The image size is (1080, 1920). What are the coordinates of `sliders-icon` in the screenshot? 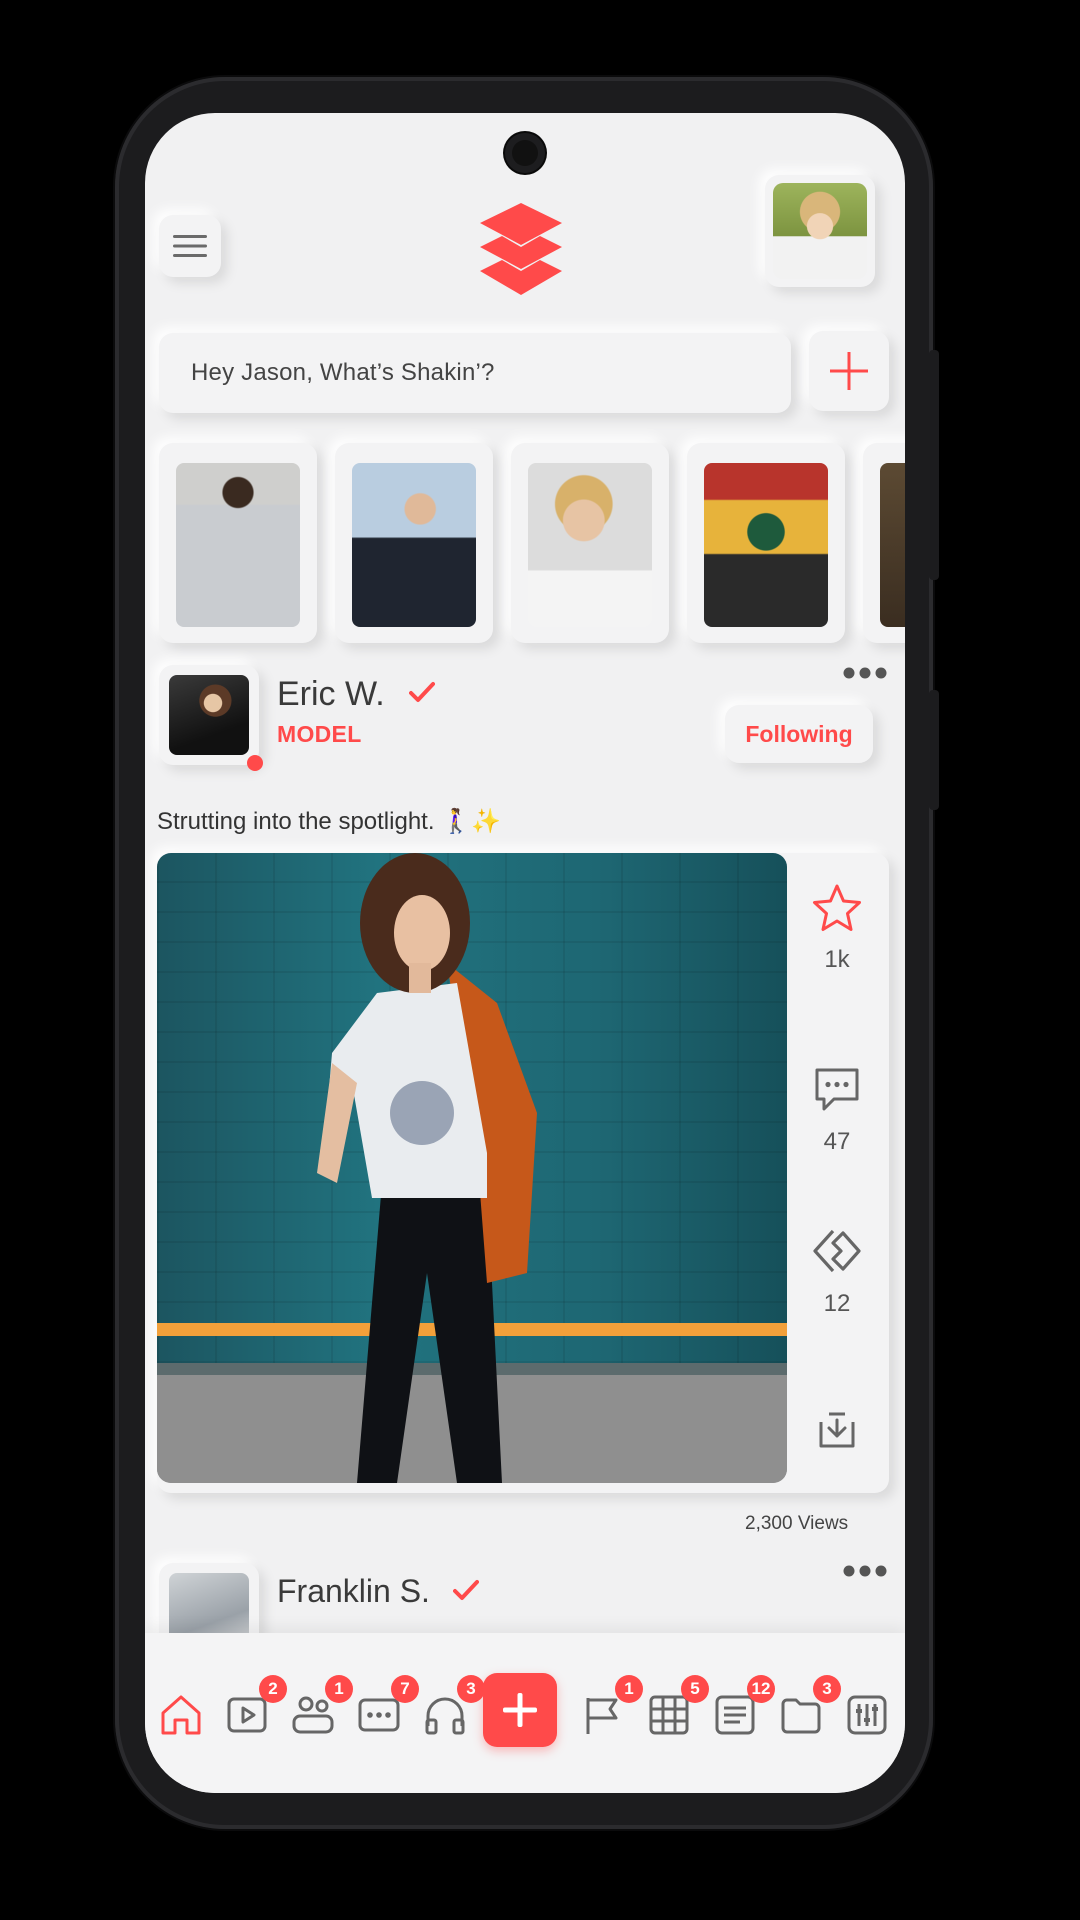 It's located at (867, 1715).